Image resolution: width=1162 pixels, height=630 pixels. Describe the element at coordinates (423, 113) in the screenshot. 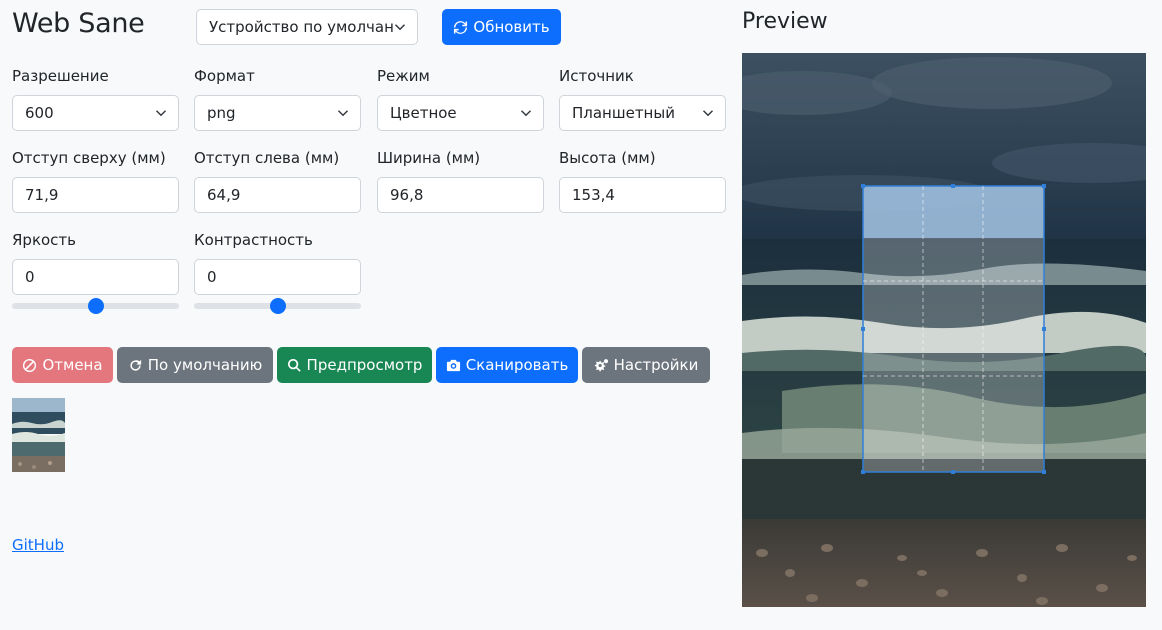

I see `mode-select-value: Цветное` at that location.